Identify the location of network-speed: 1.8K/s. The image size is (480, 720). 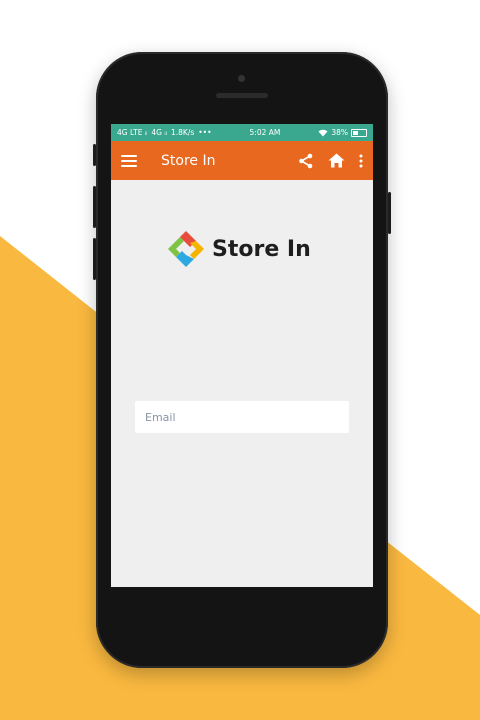
(182, 132).